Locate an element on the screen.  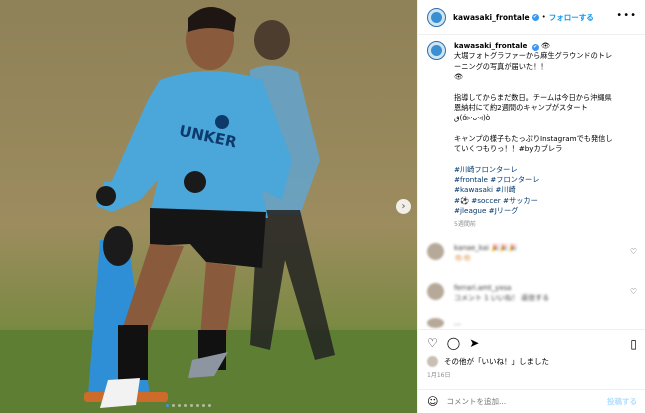
follow-button: フォローする is located at coordinates (571, 17).